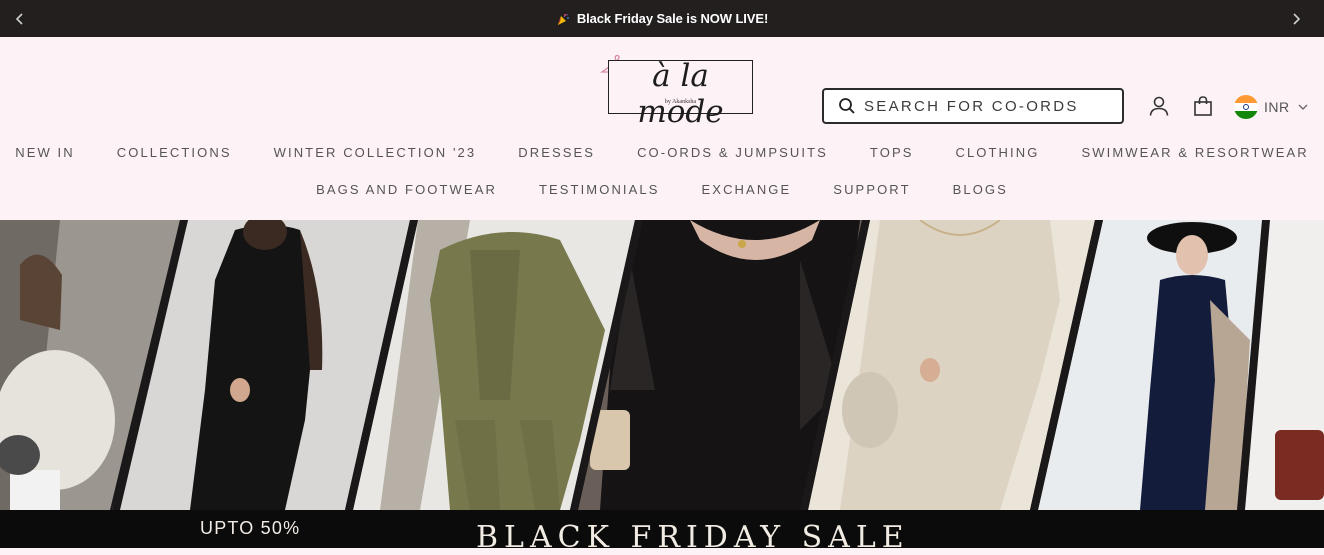 The width and height of the screenshot is (1324, 555). I want to click on shopping-bag-icon, so click(1203, 106).